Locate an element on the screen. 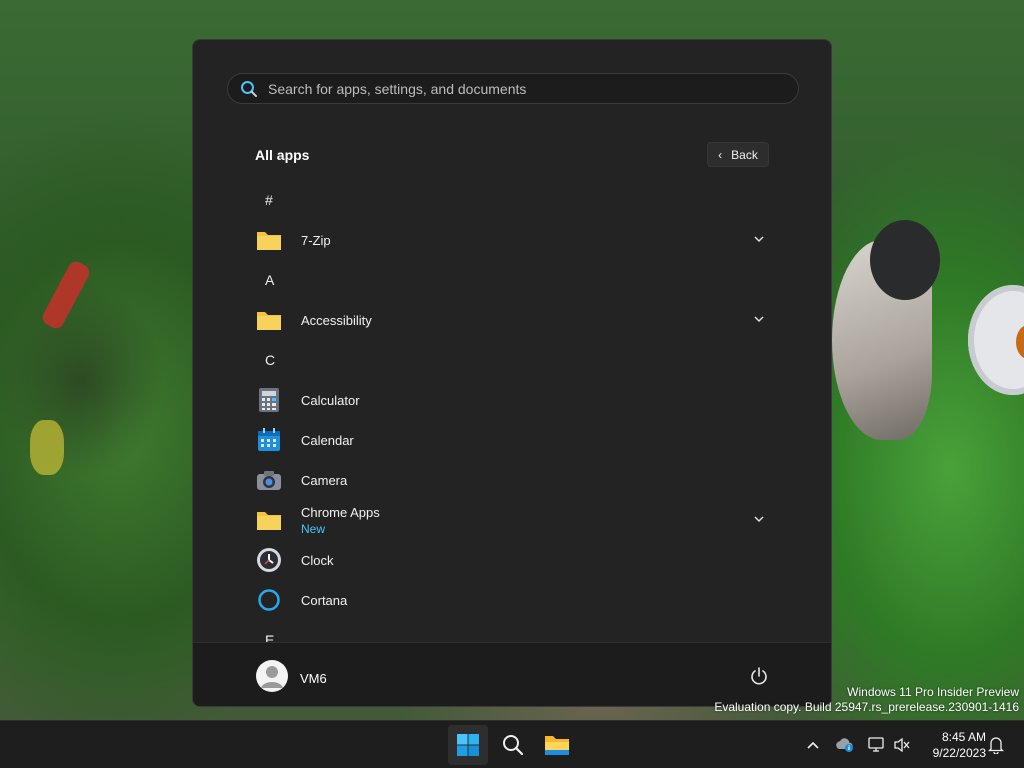  app-item-calculator: Calculator is located at coordinates (513, 400).